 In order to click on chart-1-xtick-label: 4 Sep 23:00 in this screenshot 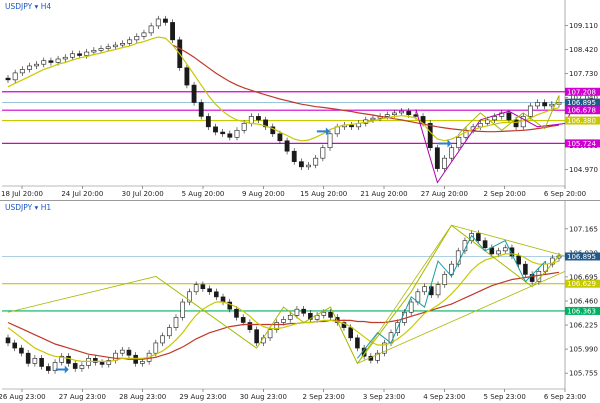, I will do `click(444, 397)`.